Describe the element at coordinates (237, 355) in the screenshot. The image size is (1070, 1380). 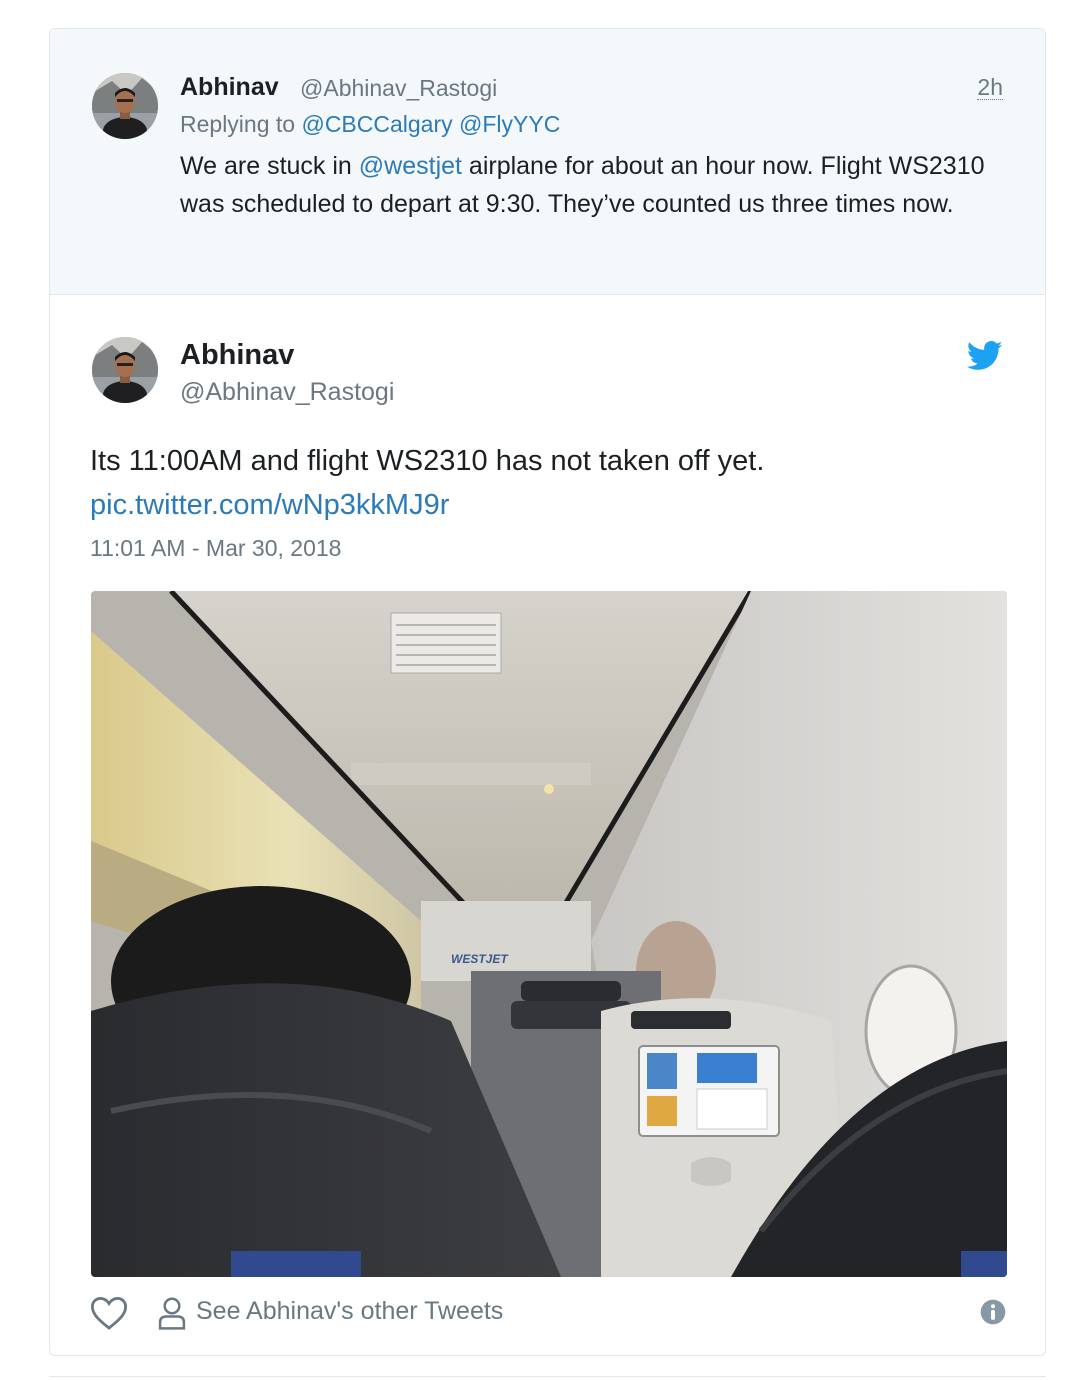
I see `author-name: Abhinav` at that location.